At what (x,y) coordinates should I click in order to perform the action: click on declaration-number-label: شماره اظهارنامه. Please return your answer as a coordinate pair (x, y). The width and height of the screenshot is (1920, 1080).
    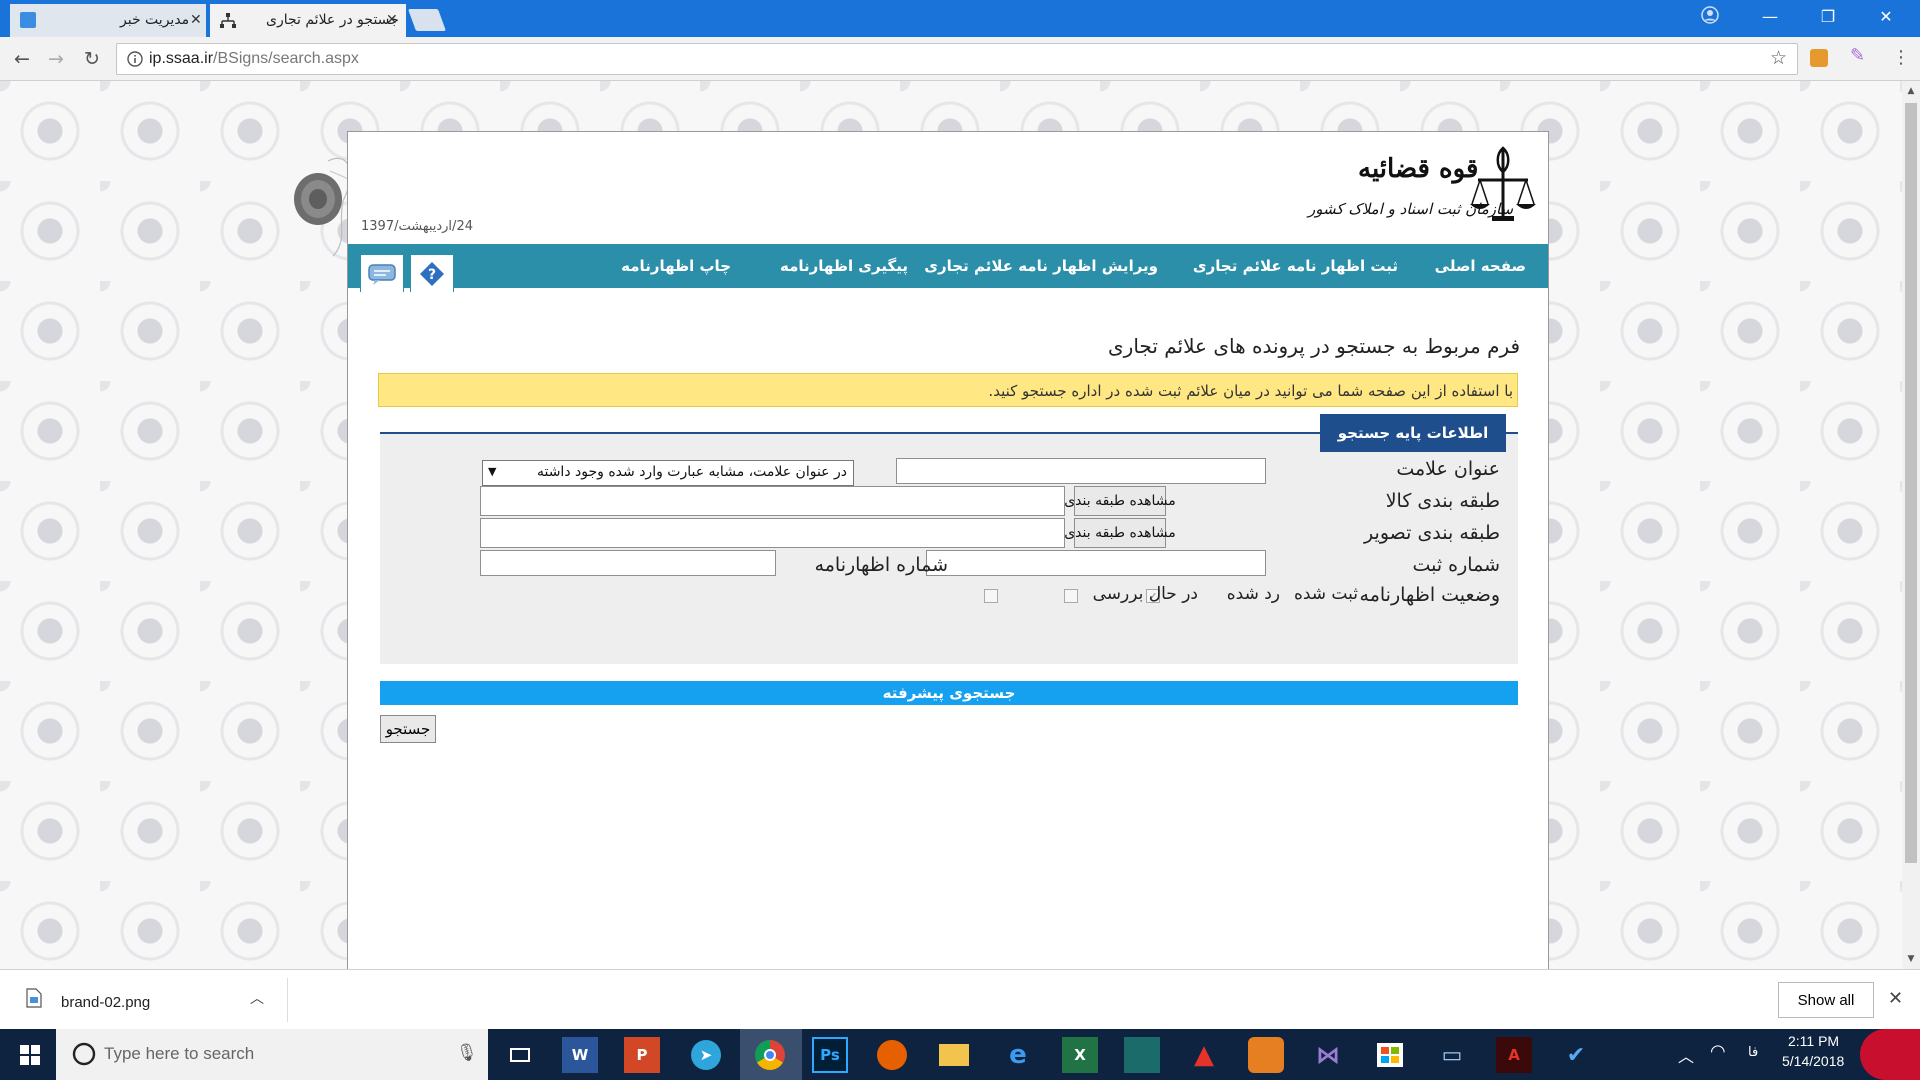
    Looking at the image, I should click on (881, 565).